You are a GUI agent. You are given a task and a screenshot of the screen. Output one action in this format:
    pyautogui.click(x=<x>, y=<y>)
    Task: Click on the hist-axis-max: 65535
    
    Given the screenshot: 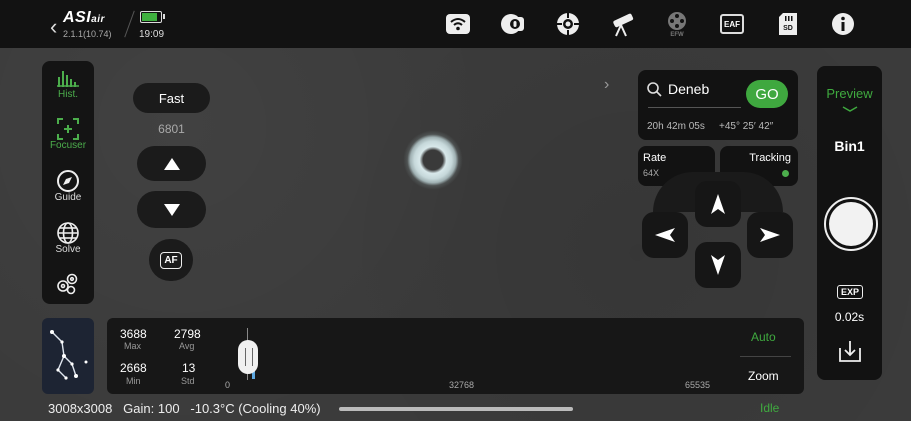 What is the action you would take?
    pyautogui.click(x=698, y=385)
    